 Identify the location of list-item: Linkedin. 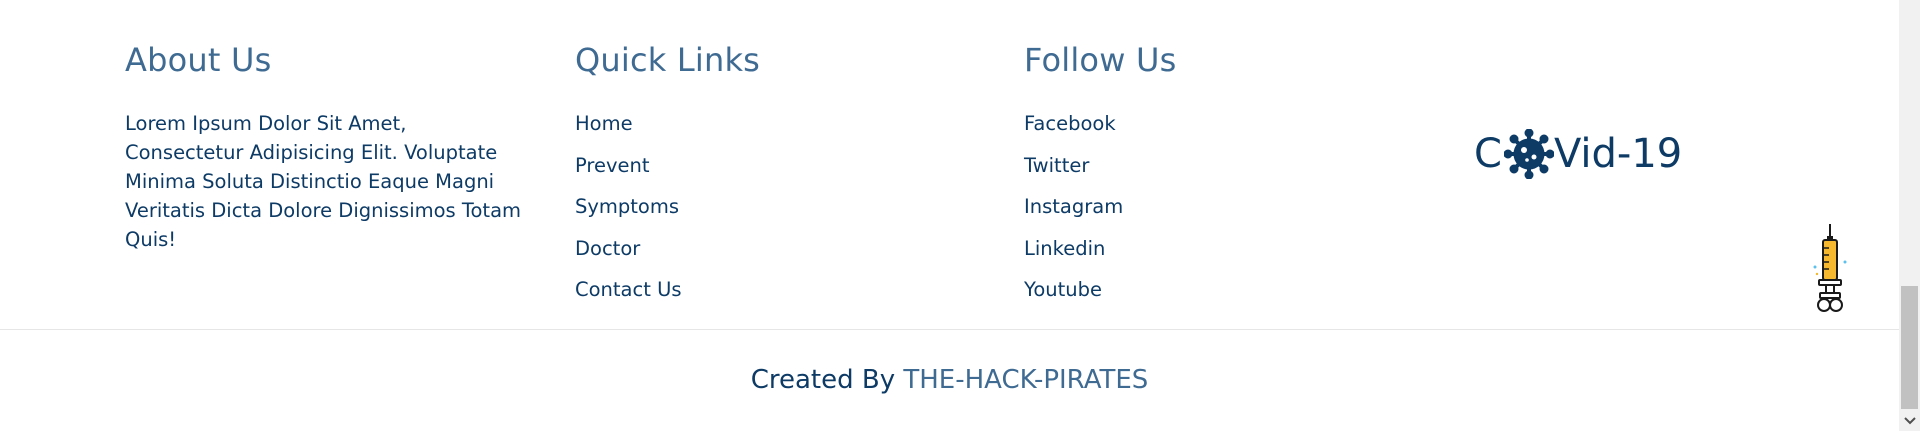
(1100, 255).